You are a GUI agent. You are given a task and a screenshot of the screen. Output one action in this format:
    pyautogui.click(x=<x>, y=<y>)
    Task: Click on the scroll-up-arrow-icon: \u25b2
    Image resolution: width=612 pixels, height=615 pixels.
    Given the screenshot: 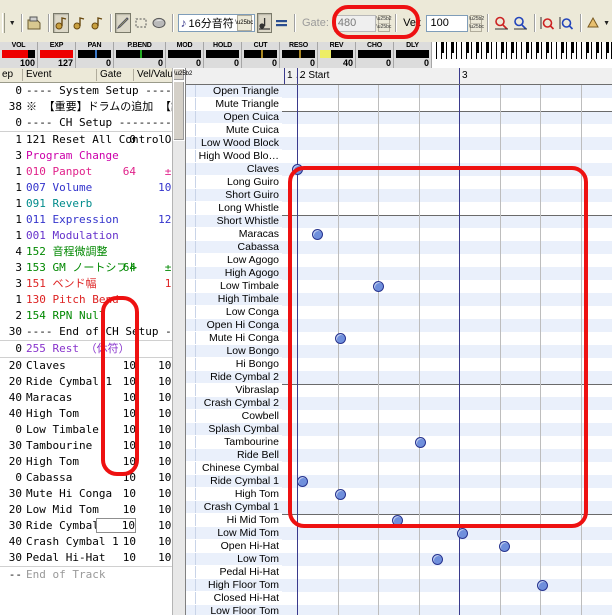 What is the action you would take?
    pyautogui.click(x=182, y=74)
    